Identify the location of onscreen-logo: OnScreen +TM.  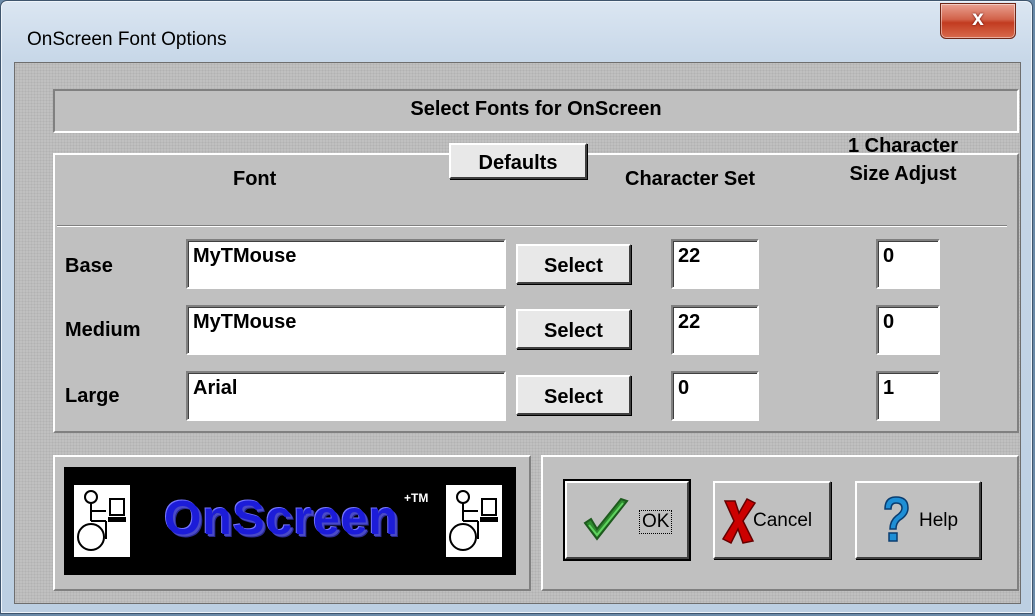
(290, 521).